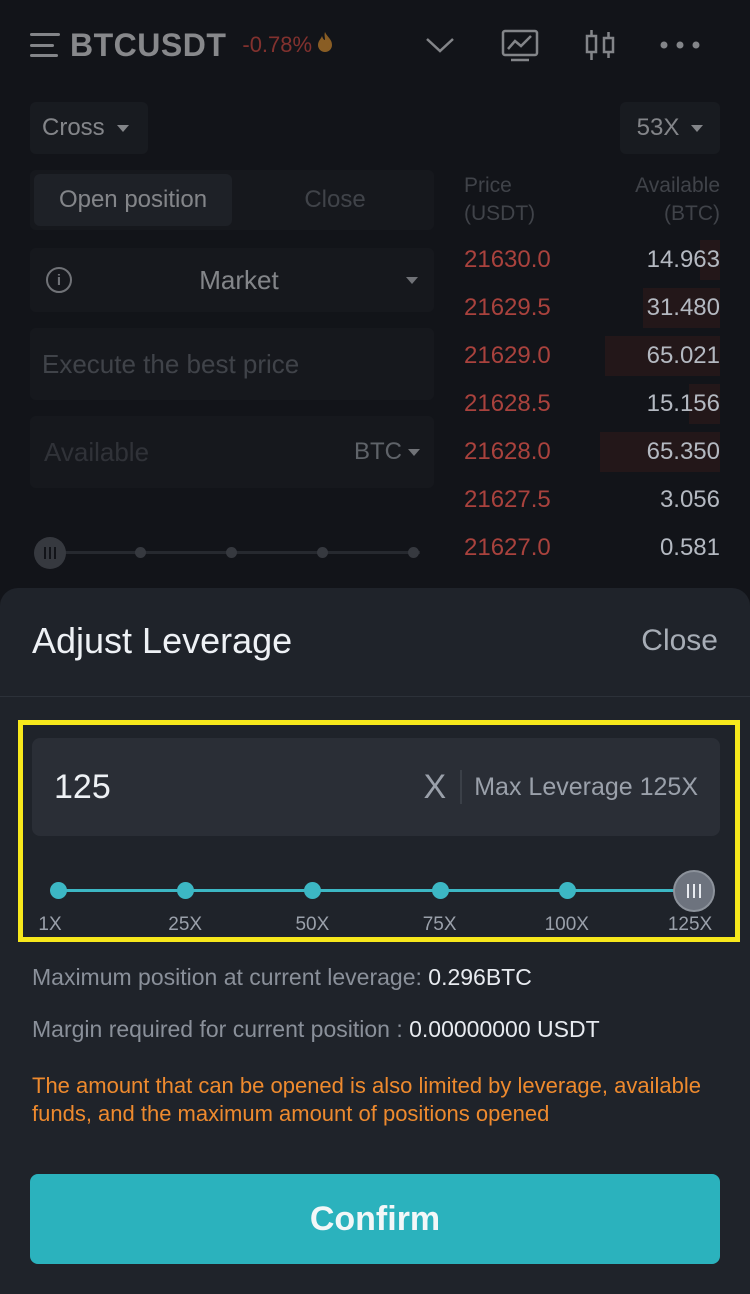 The image size is (750, 1294). Describe the element at coordinates (227, 977) in the screenshot. I see `max-position-label: Maximum position at current leverage:` at that location.